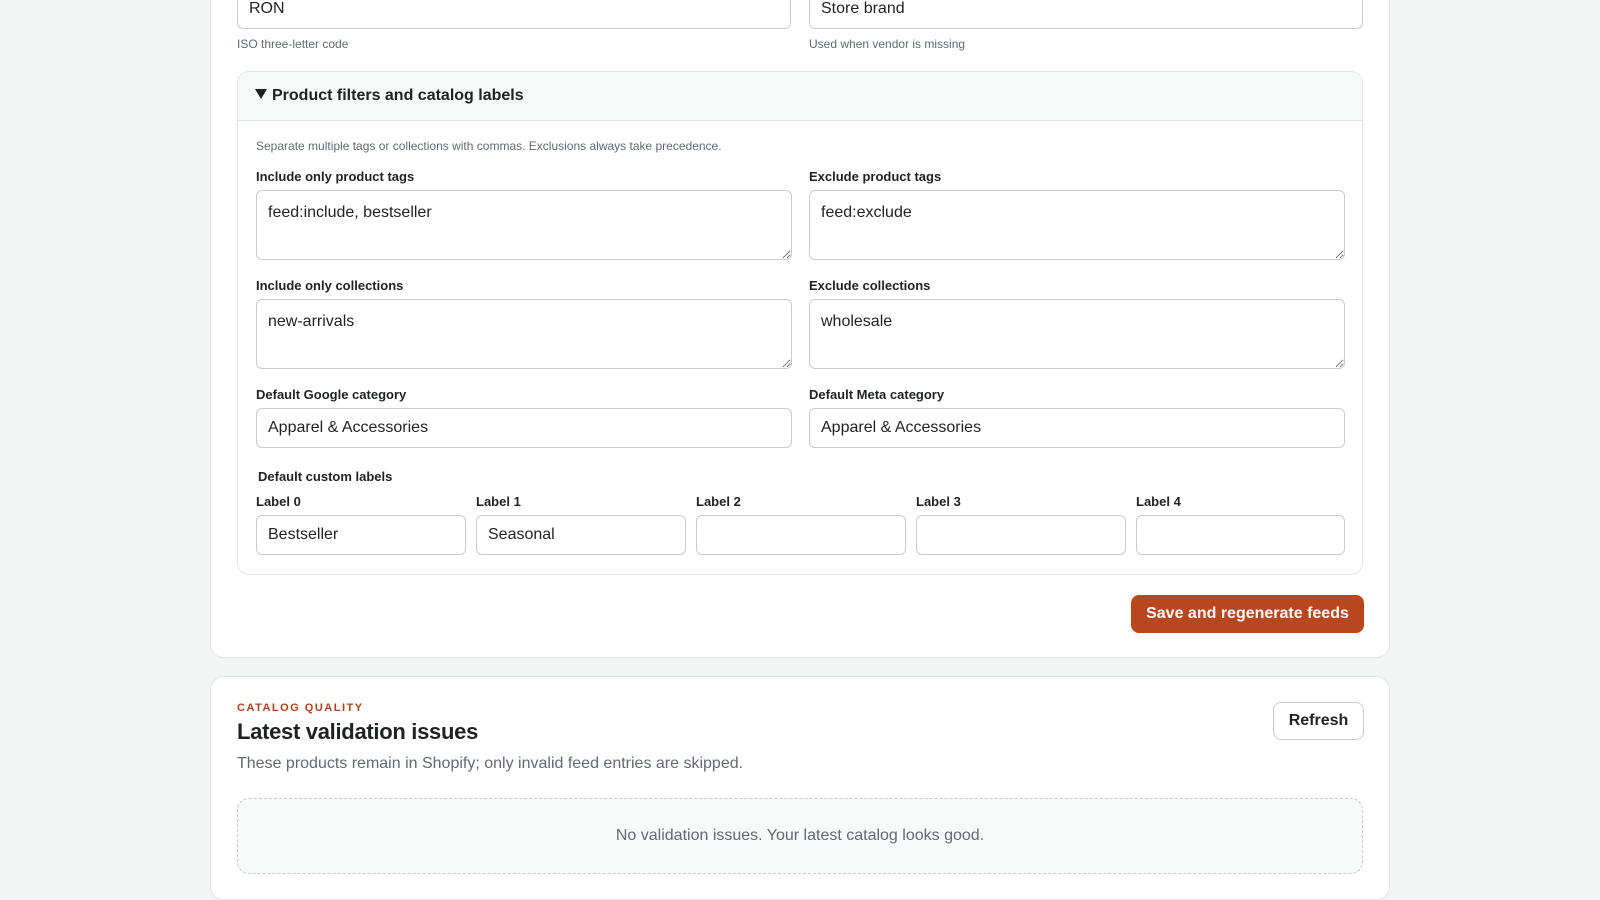  Describe the element at coordinates (361, 535) in the screenshot. I see `custom-label-0-input` at that location.